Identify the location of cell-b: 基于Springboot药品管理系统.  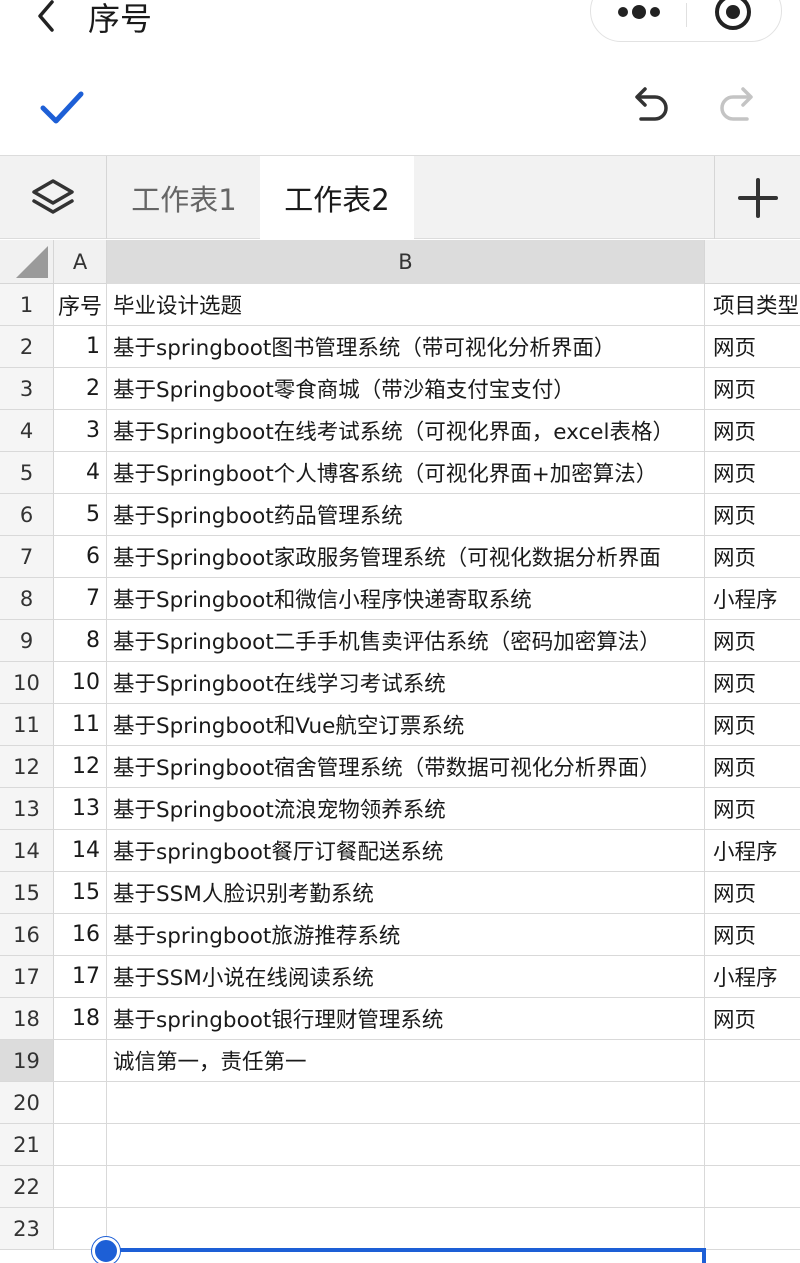
(406, 514).